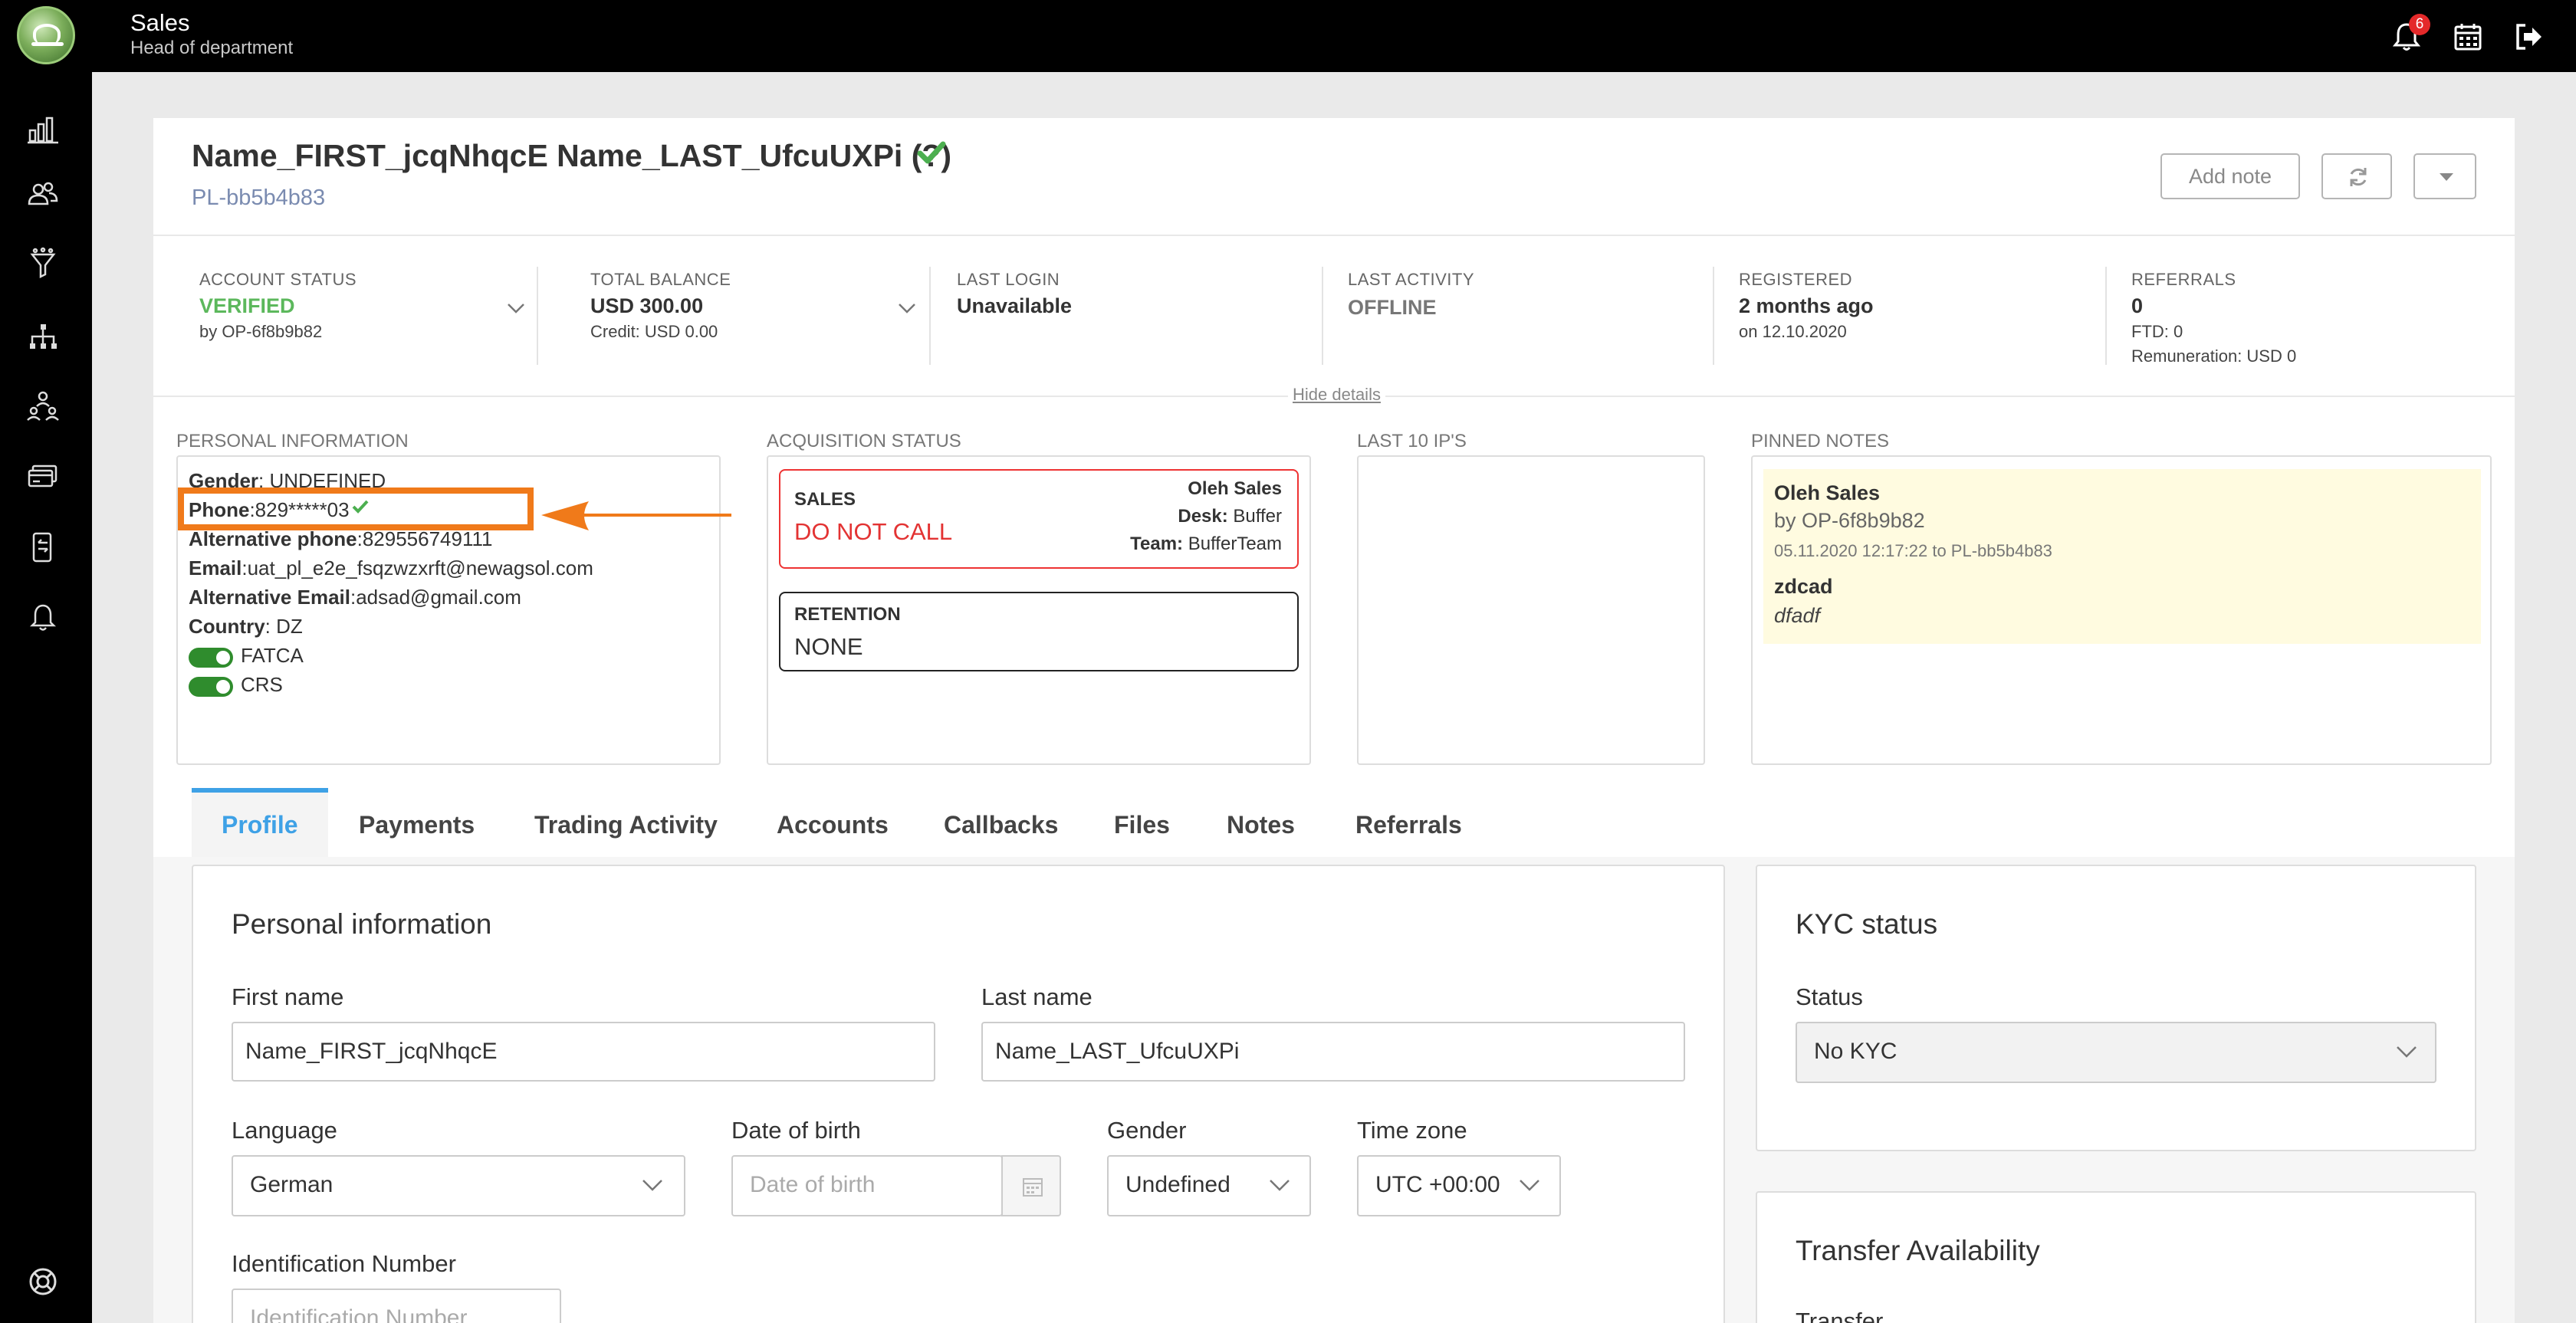 Image resolution: width=2576 pixels, height=1323 pixels. What do you see at coordinates (1412, 1130) in the screenshot?
I see `timezone-label: Time zone` at bounding box center [1412, 1130].